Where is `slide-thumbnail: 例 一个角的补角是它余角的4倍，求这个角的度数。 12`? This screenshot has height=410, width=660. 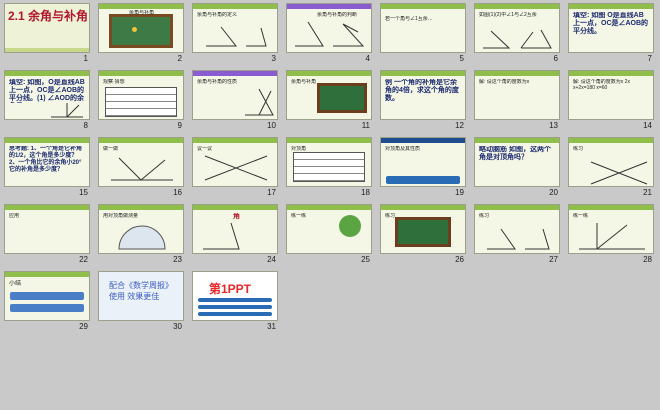 slide-thumbnail: 例 一个角的补角是它余角的4倍，求这个角的度数。 12 is located at coordinates (423, 101).